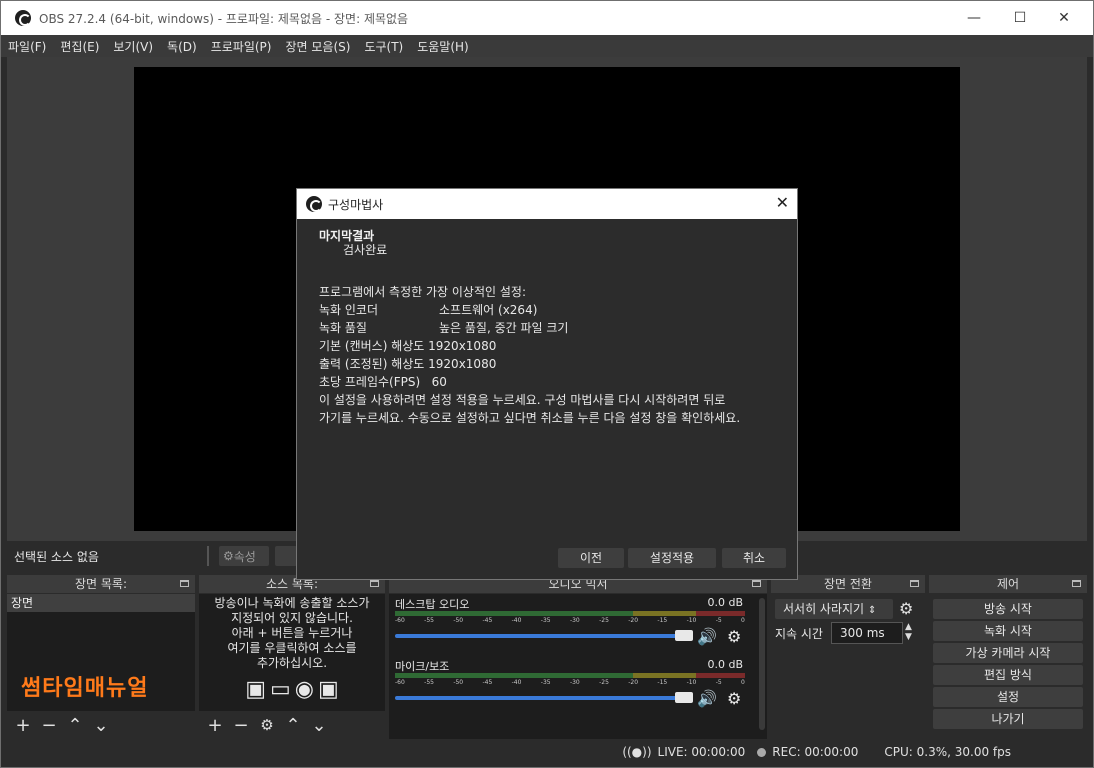 This screenshot has width=1094, height=768. What do you see at coordinates (372, 346) in the screenshot?
I see `result-key: 기본 (캔버스) 해상도` at bounding box center [372, 346].